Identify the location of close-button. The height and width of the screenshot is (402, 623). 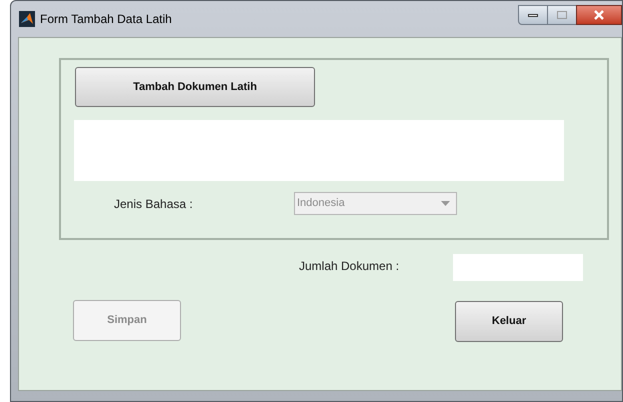
(599, 15).